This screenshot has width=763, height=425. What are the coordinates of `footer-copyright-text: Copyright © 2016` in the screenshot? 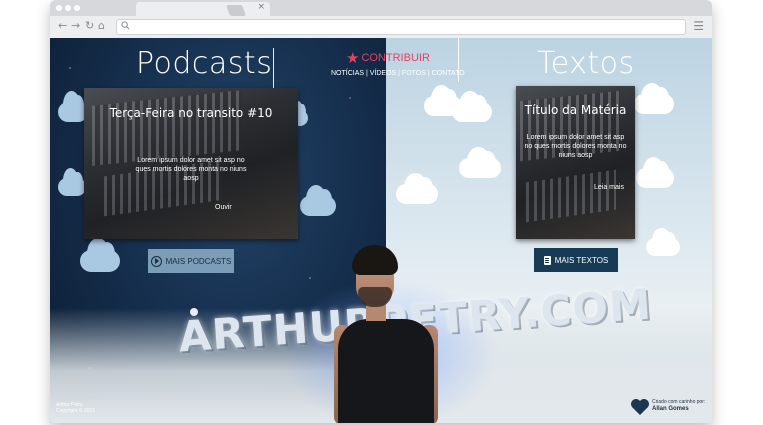 It's located at (75, 411).